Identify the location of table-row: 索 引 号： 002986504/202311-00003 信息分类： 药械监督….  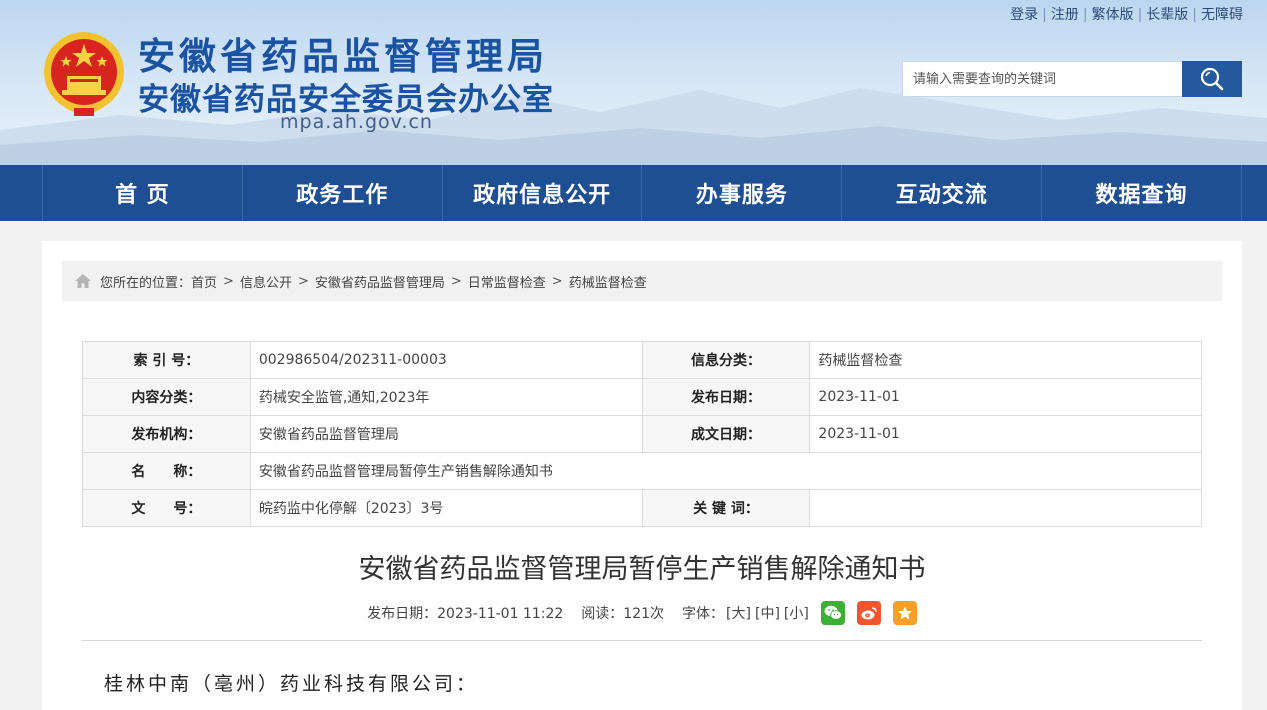
(642, 360).